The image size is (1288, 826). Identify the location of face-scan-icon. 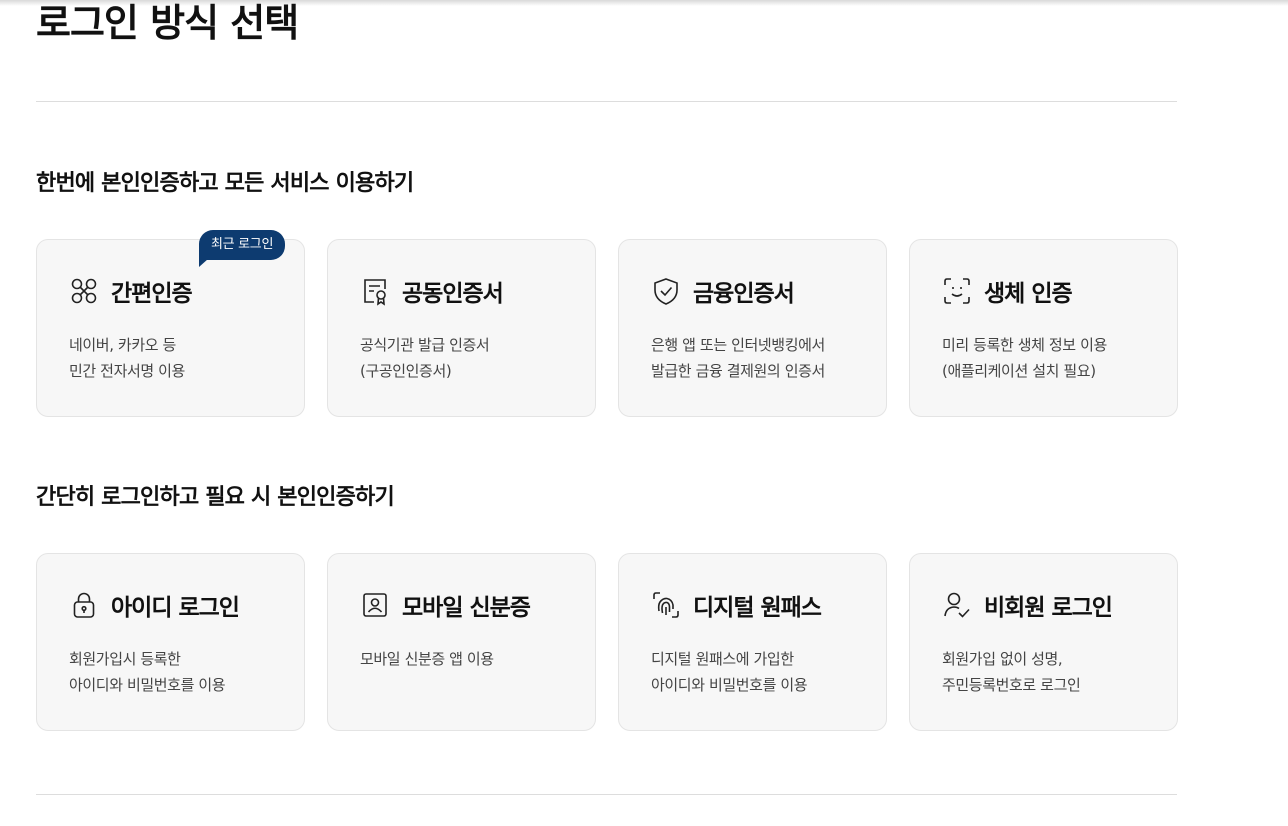
(957, 291).